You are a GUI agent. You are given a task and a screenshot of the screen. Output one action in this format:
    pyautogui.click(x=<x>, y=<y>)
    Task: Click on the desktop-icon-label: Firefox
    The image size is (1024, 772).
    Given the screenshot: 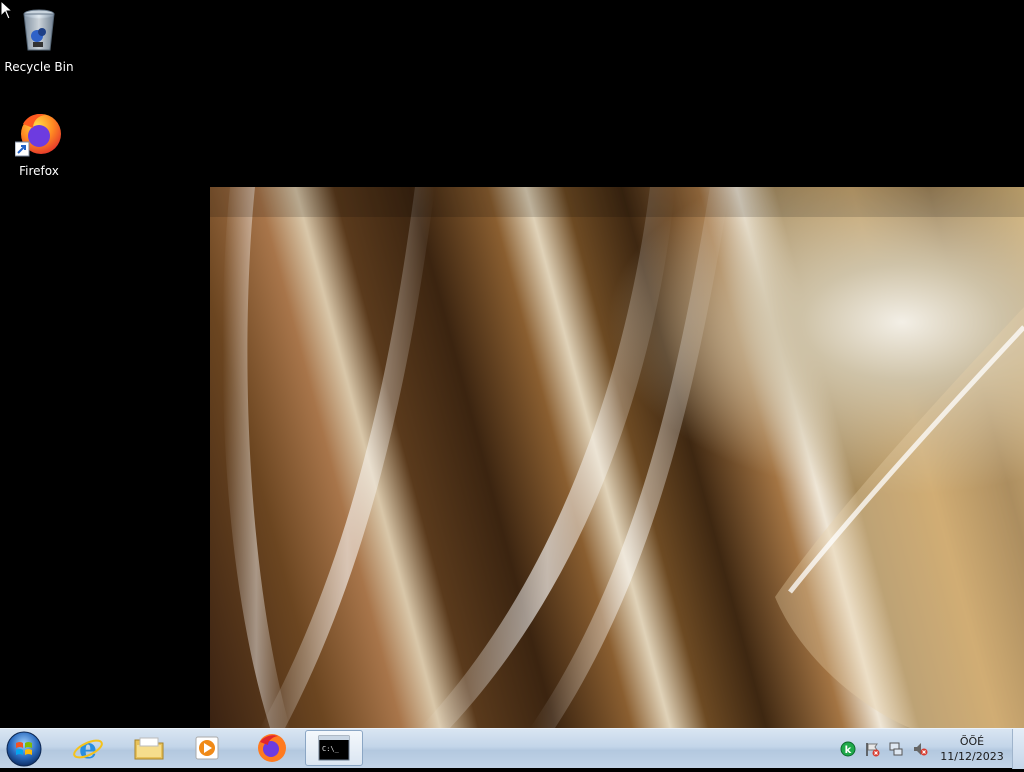 What is the action you would take?
    pyautogui.click(x=39, y=171)
    